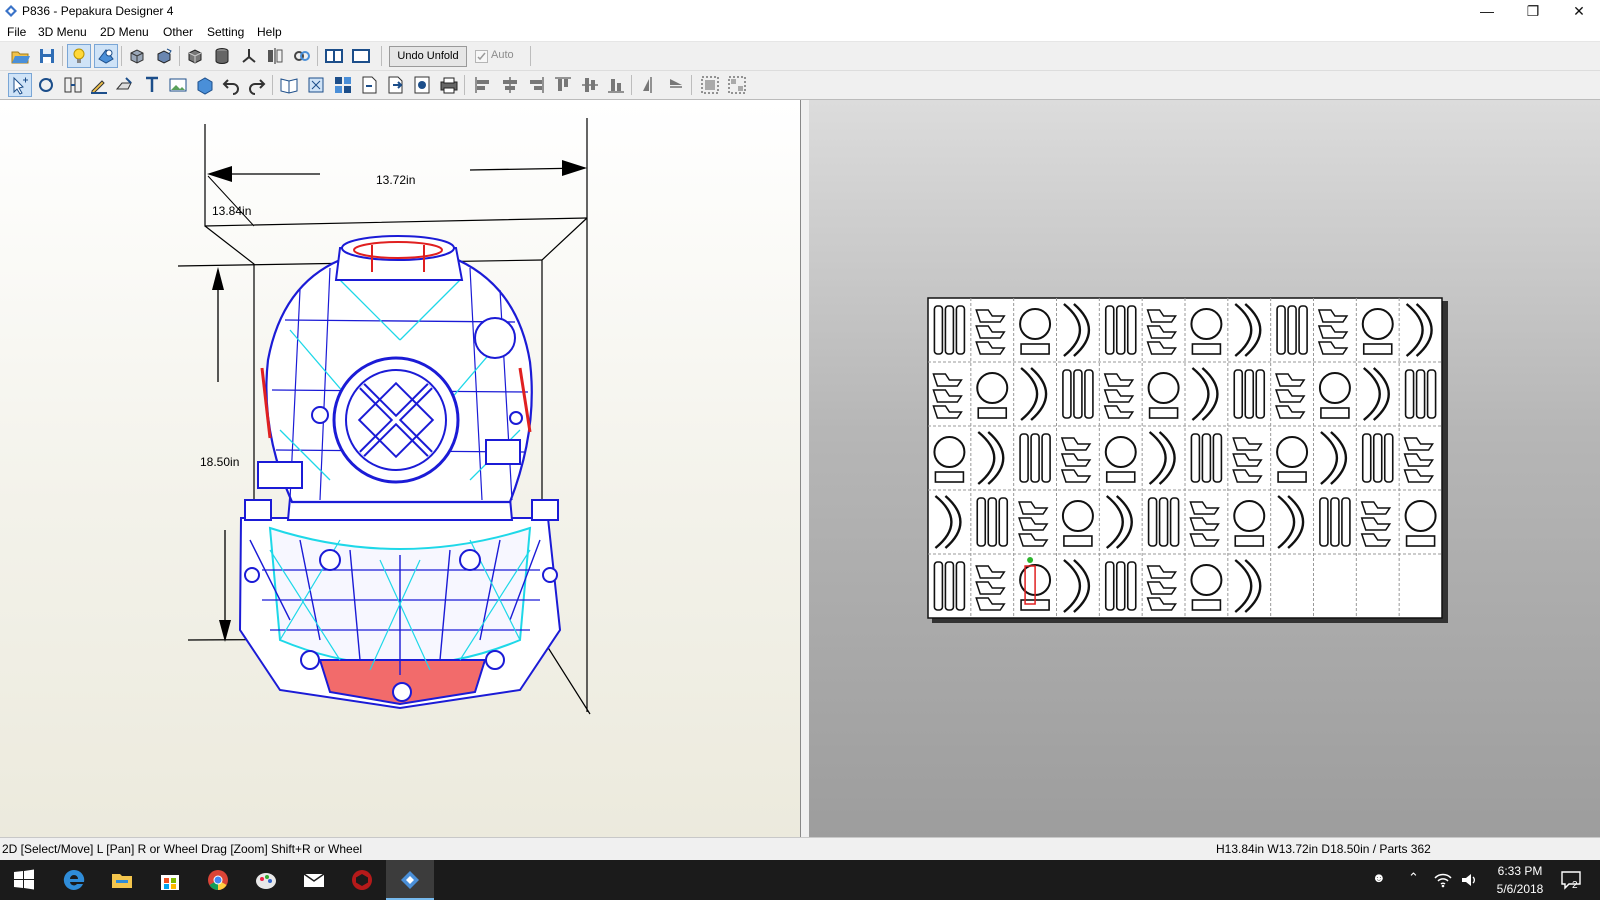 This screenshot has height=900, width=1600. What do you see at coordinates (125, 85) in the screenshot?
I see `edit-flap-button` at bounding box center [125, 85].